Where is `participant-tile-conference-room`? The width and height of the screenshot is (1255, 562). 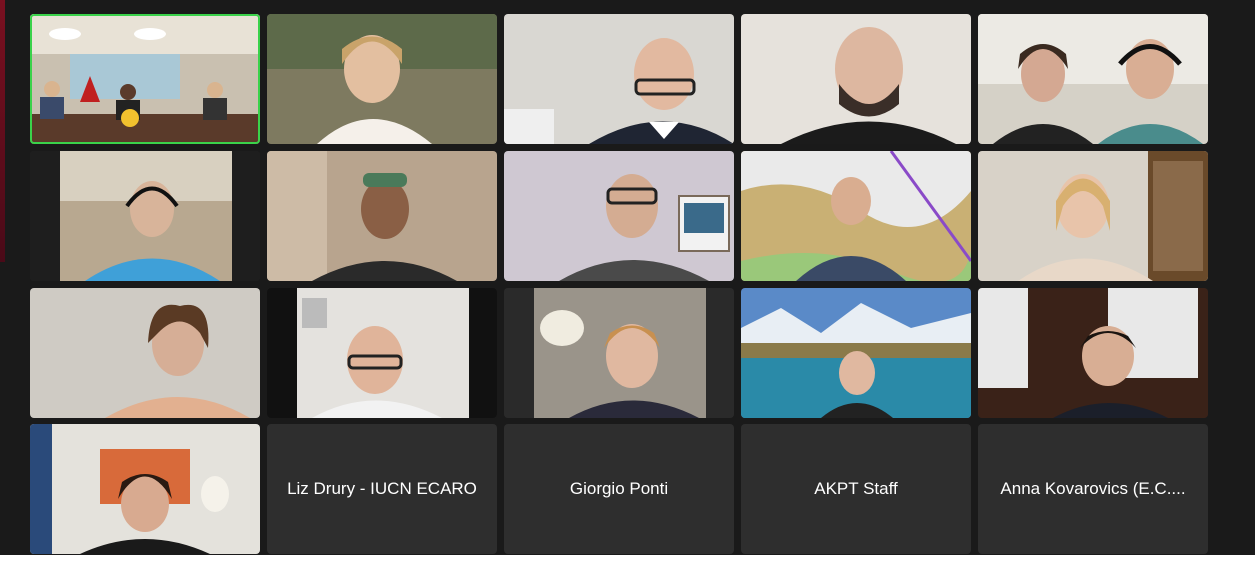 participant-tile-conference-room is located at coordinates (145, 79).